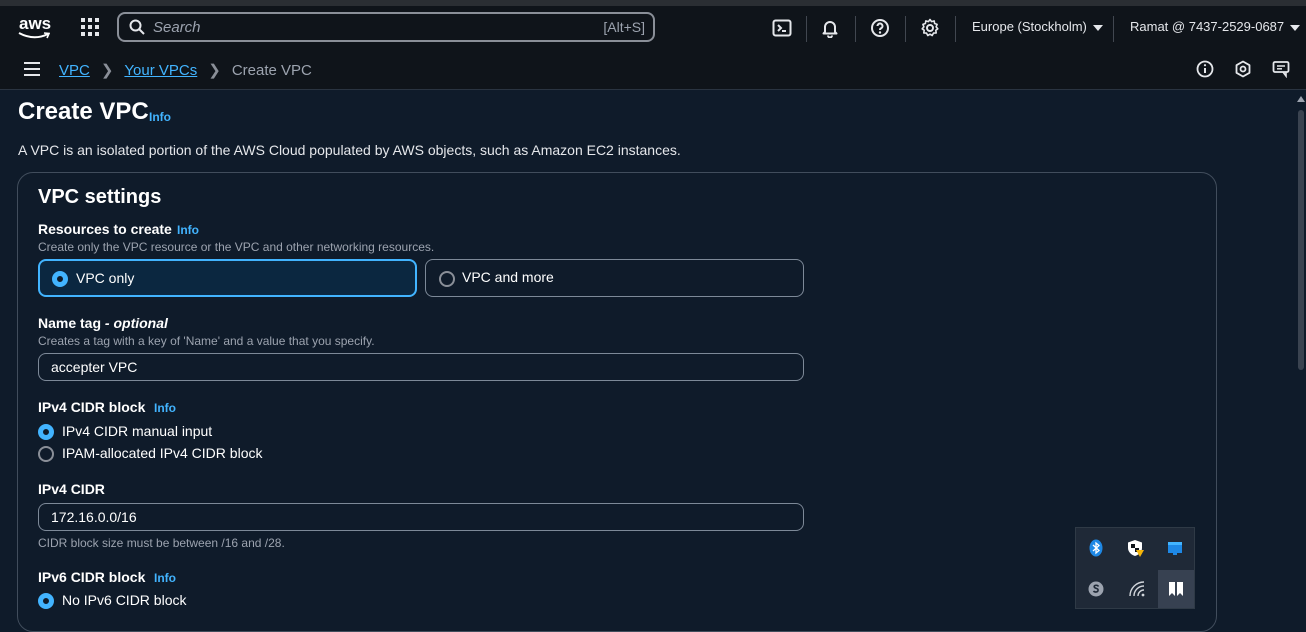 This screenshot has height=632, width=1306. I want to click on radio-label: No IPv6 CIDR block, so click(124, 600).